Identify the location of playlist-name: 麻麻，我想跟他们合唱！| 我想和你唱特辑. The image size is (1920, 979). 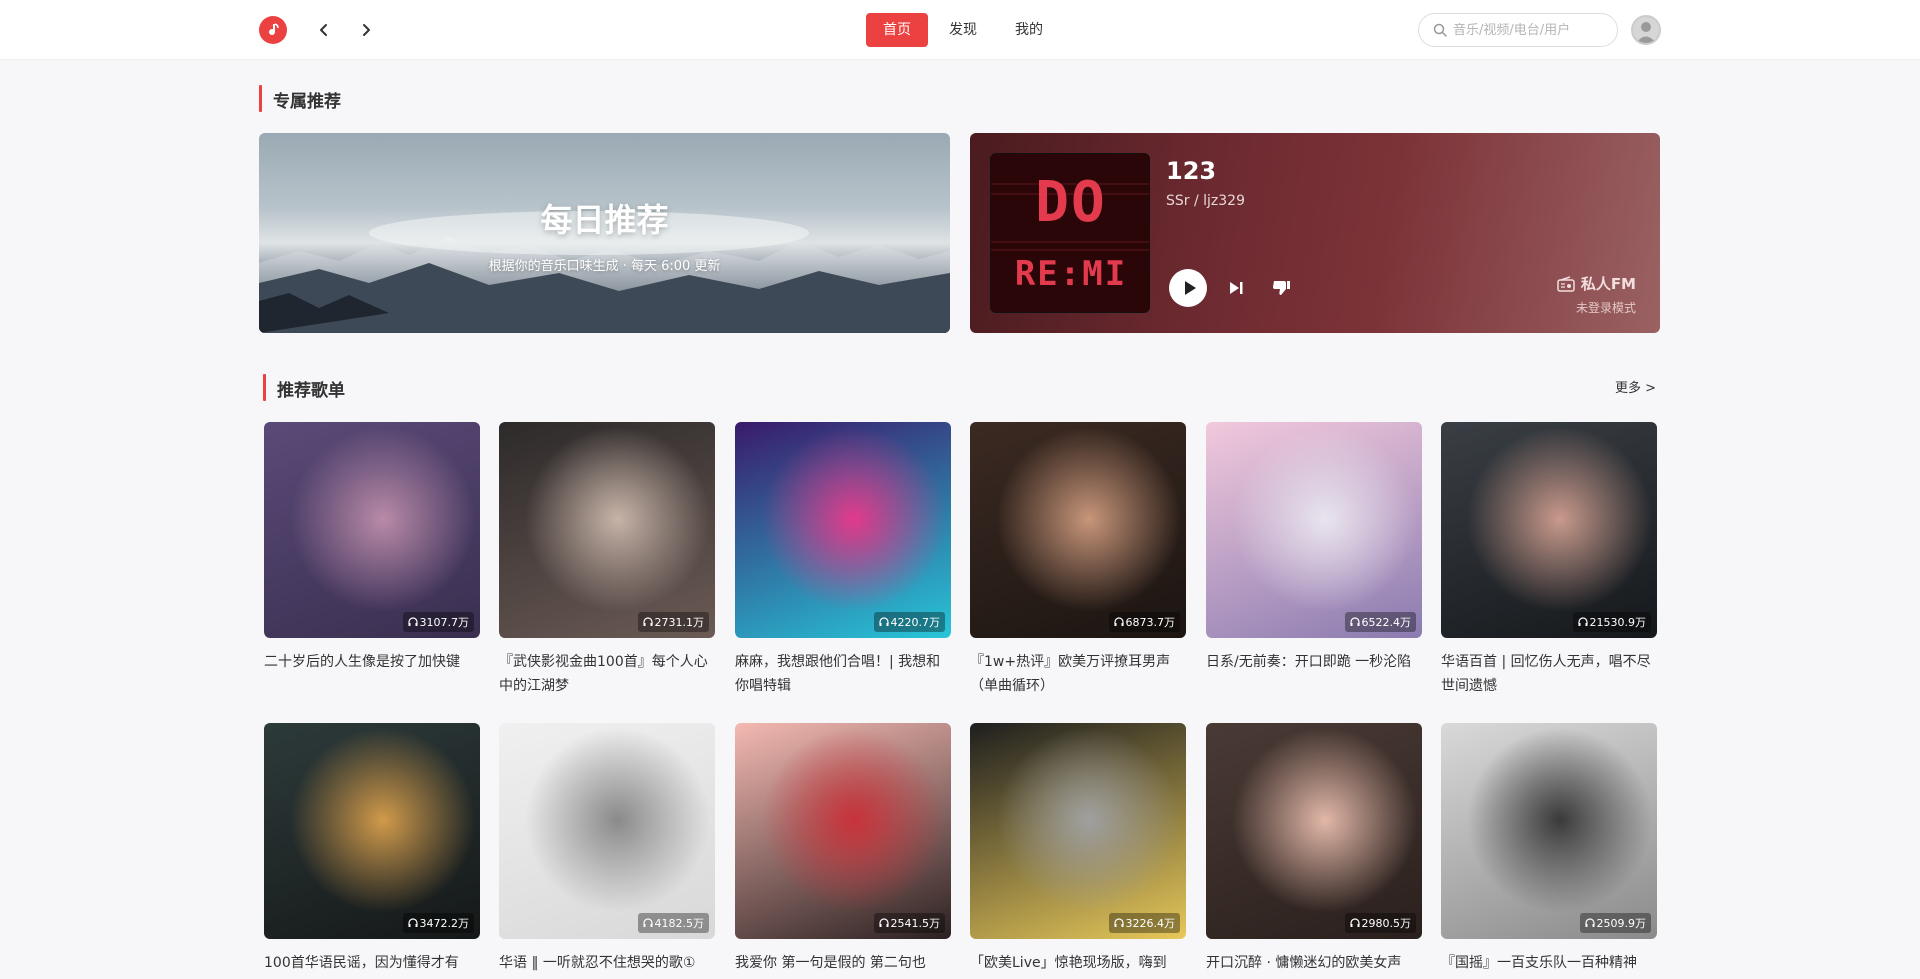
(843, 674).